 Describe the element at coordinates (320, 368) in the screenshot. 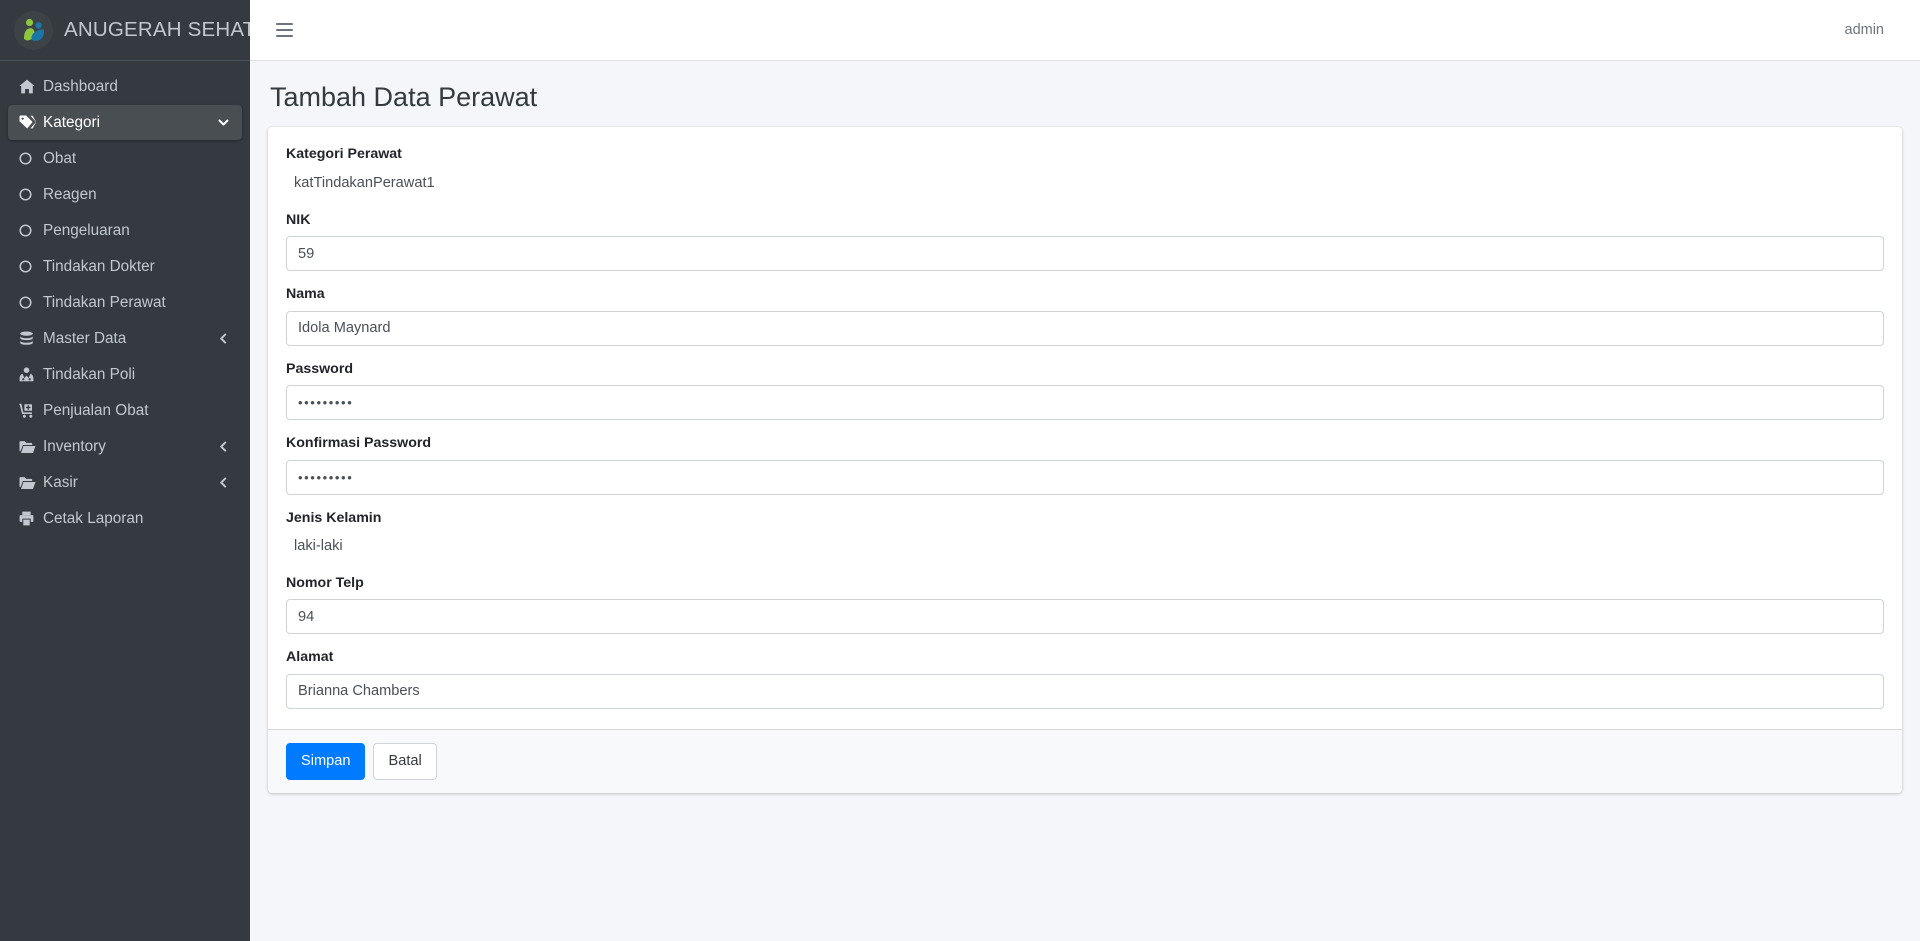

I see `field-label: Password` at that location.